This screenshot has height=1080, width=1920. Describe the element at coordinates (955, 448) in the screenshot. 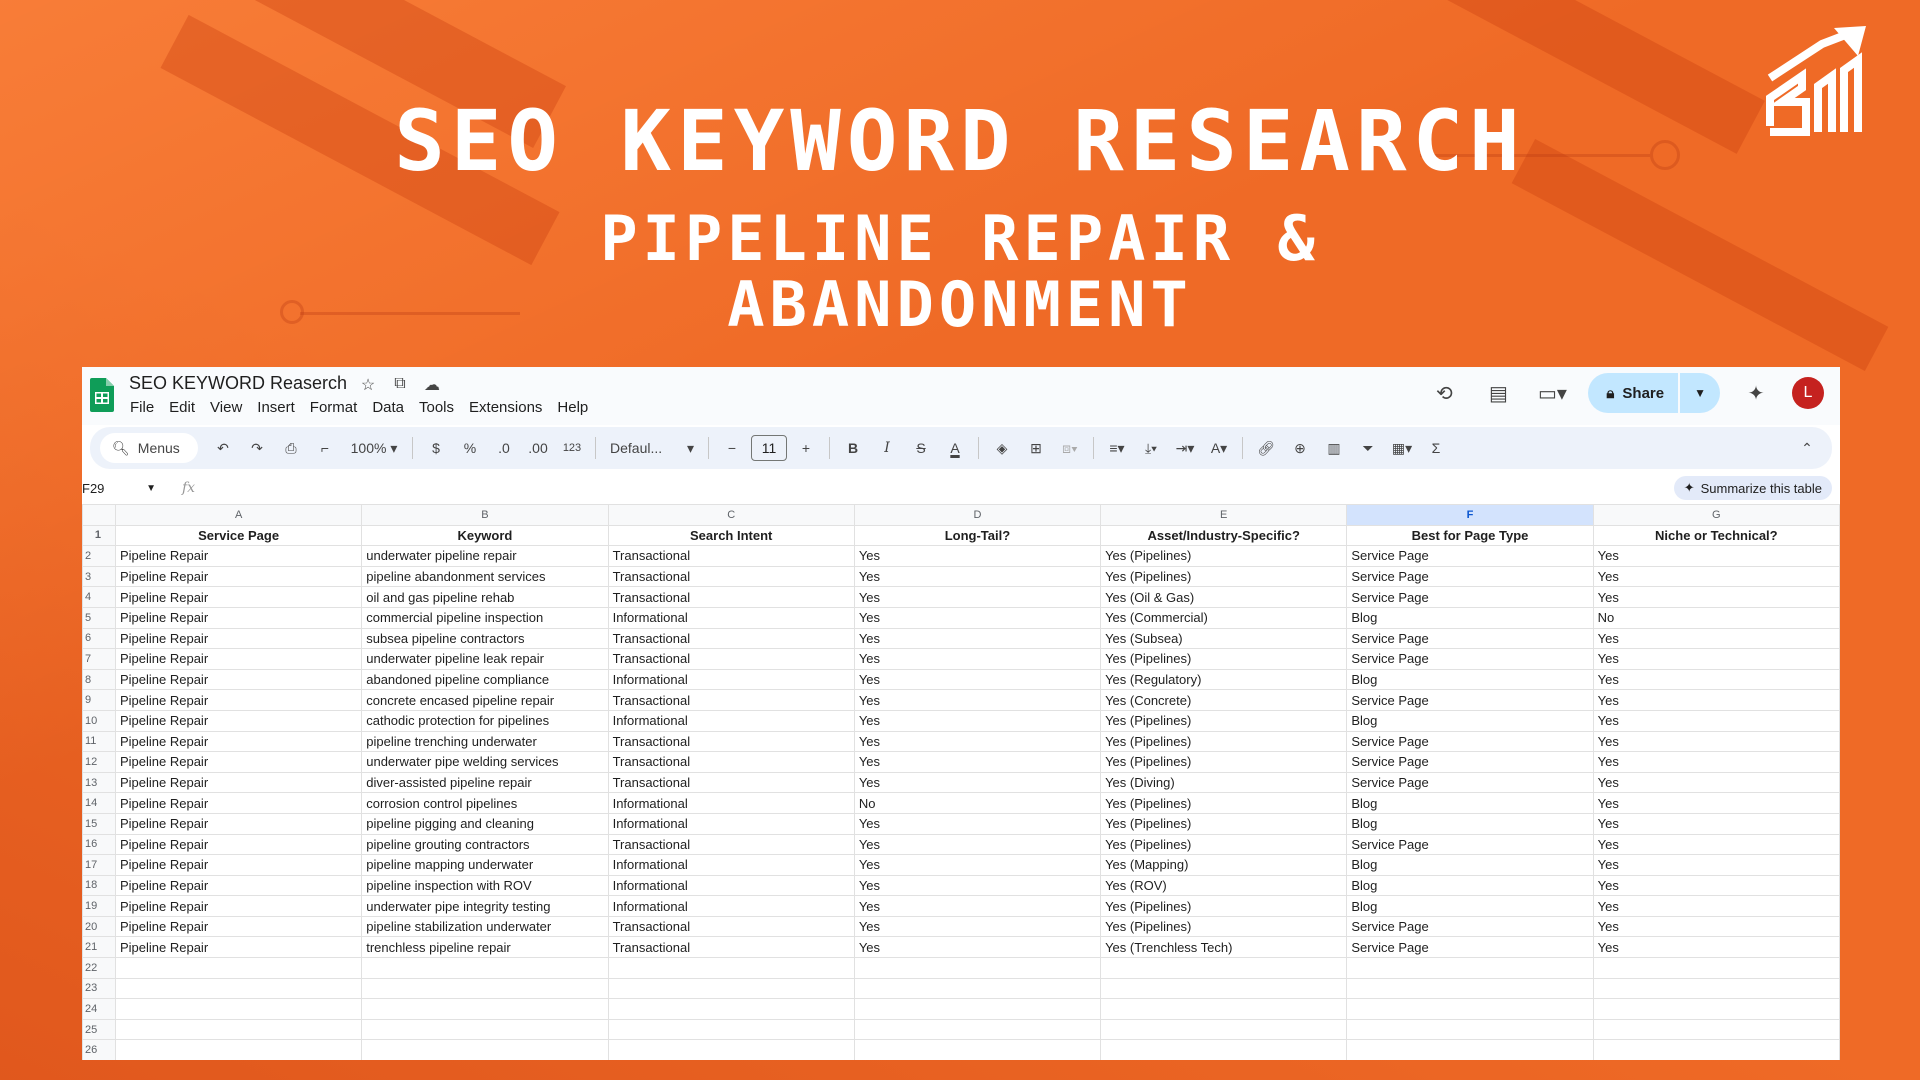

I see `text-color-button: A` at that location.